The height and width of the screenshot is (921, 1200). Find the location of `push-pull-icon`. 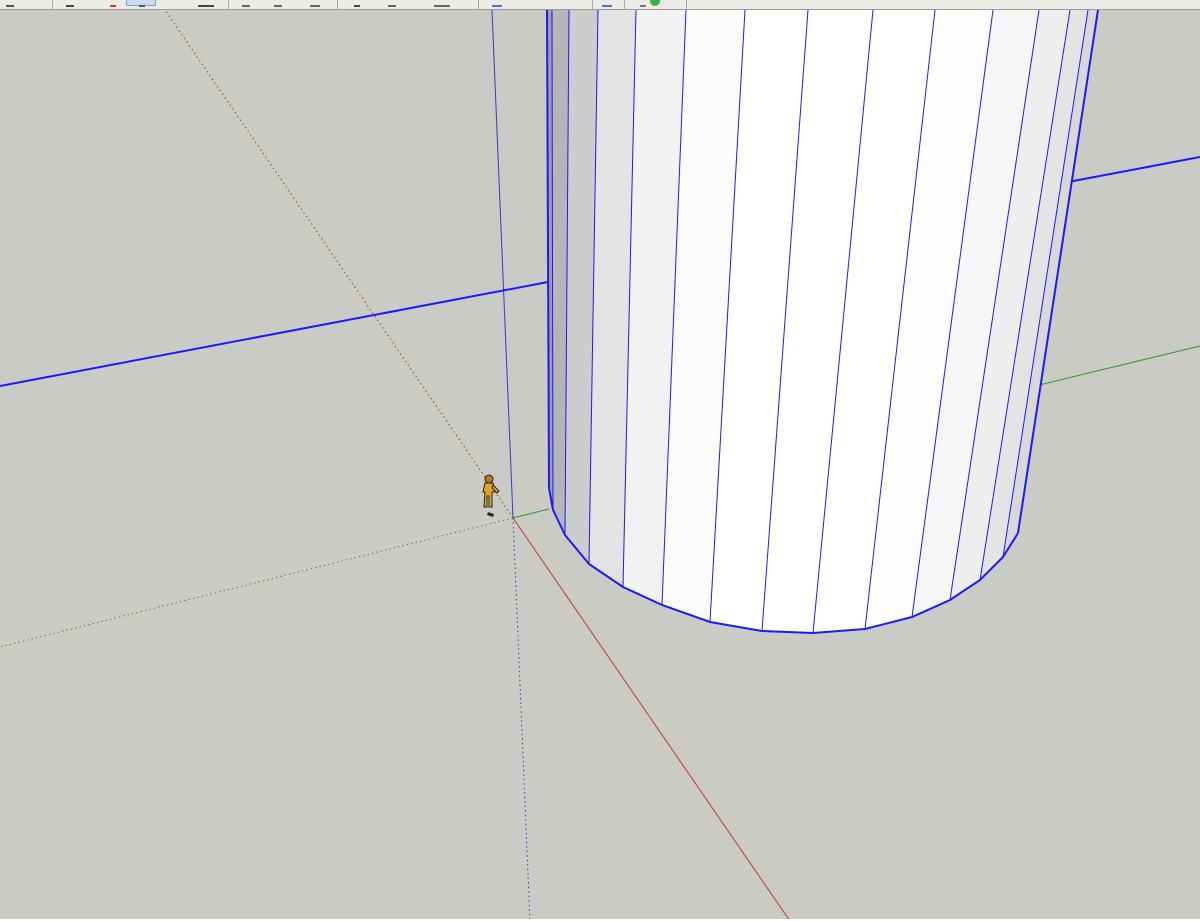

push-pull-icon is located at coordinates (315, 3).